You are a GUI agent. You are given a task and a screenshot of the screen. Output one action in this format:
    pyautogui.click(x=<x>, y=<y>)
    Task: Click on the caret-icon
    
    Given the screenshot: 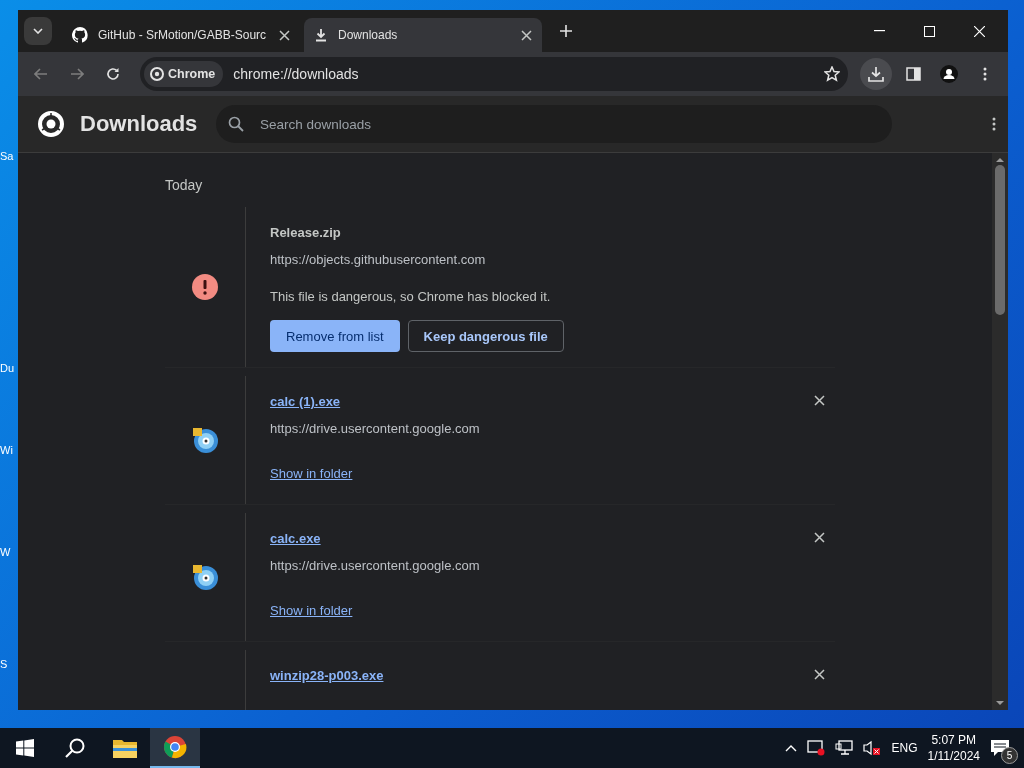 What is the action you would take?
    pyautogui.click(x=38, y=31)
    